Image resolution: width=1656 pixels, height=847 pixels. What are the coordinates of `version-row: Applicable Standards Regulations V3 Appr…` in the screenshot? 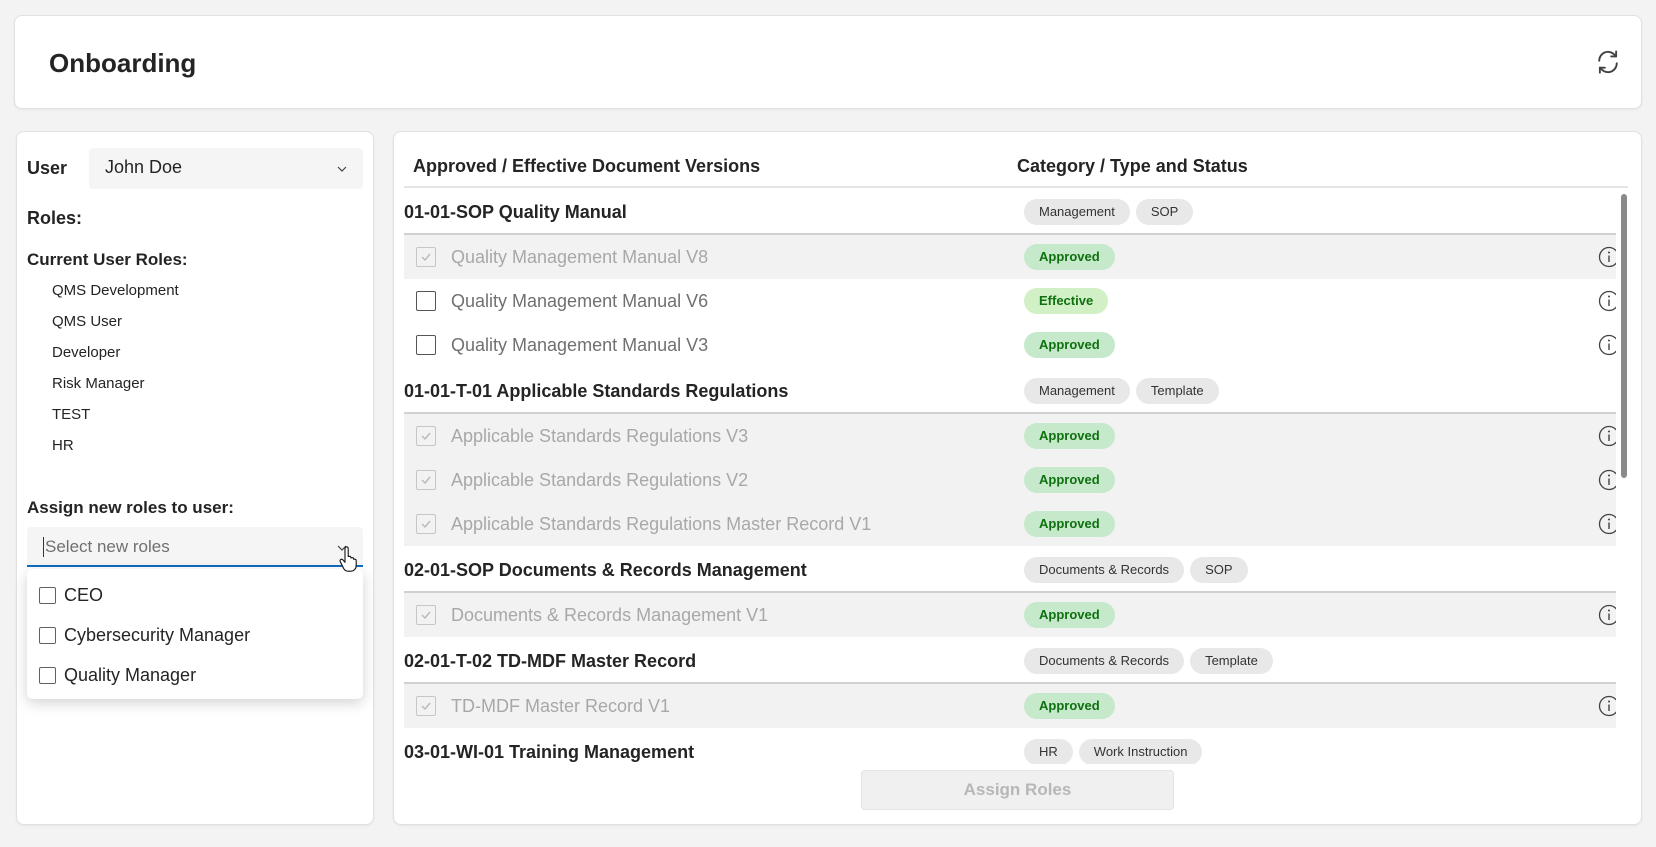 It's located at (1010, 436).